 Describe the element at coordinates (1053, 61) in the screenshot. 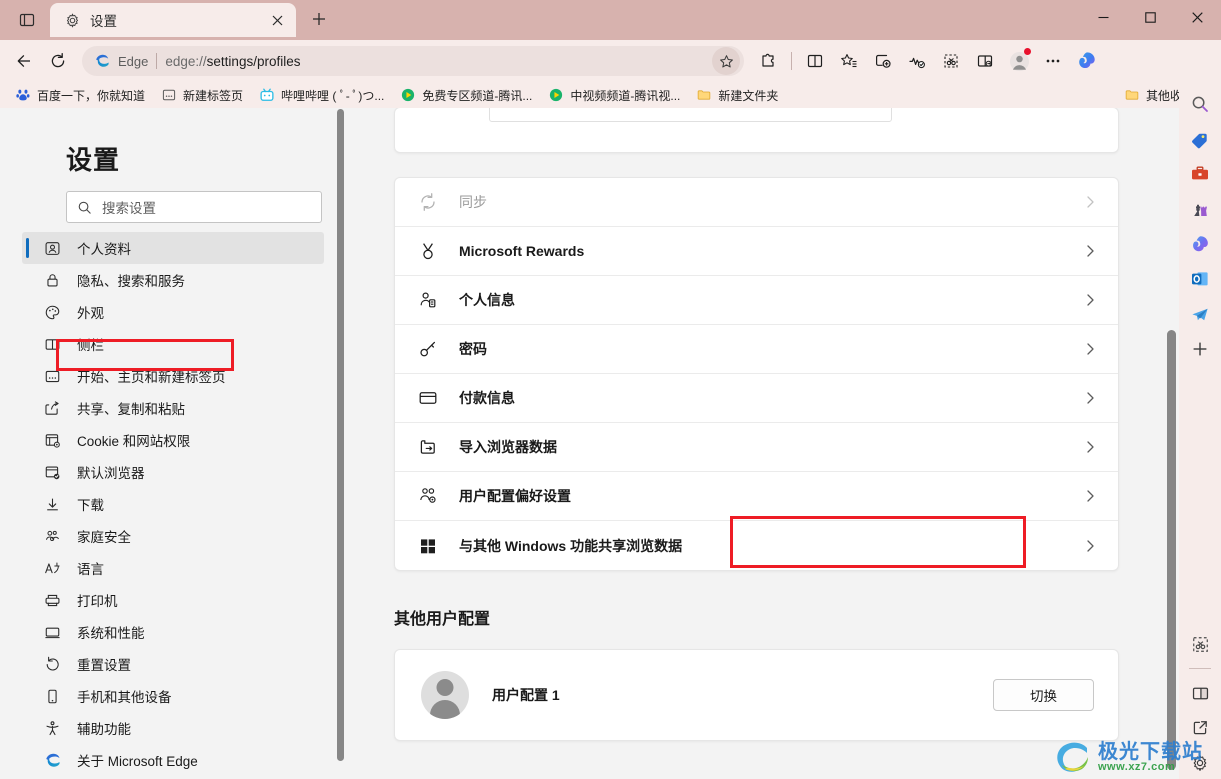

I see `more-options-icon` at that location.